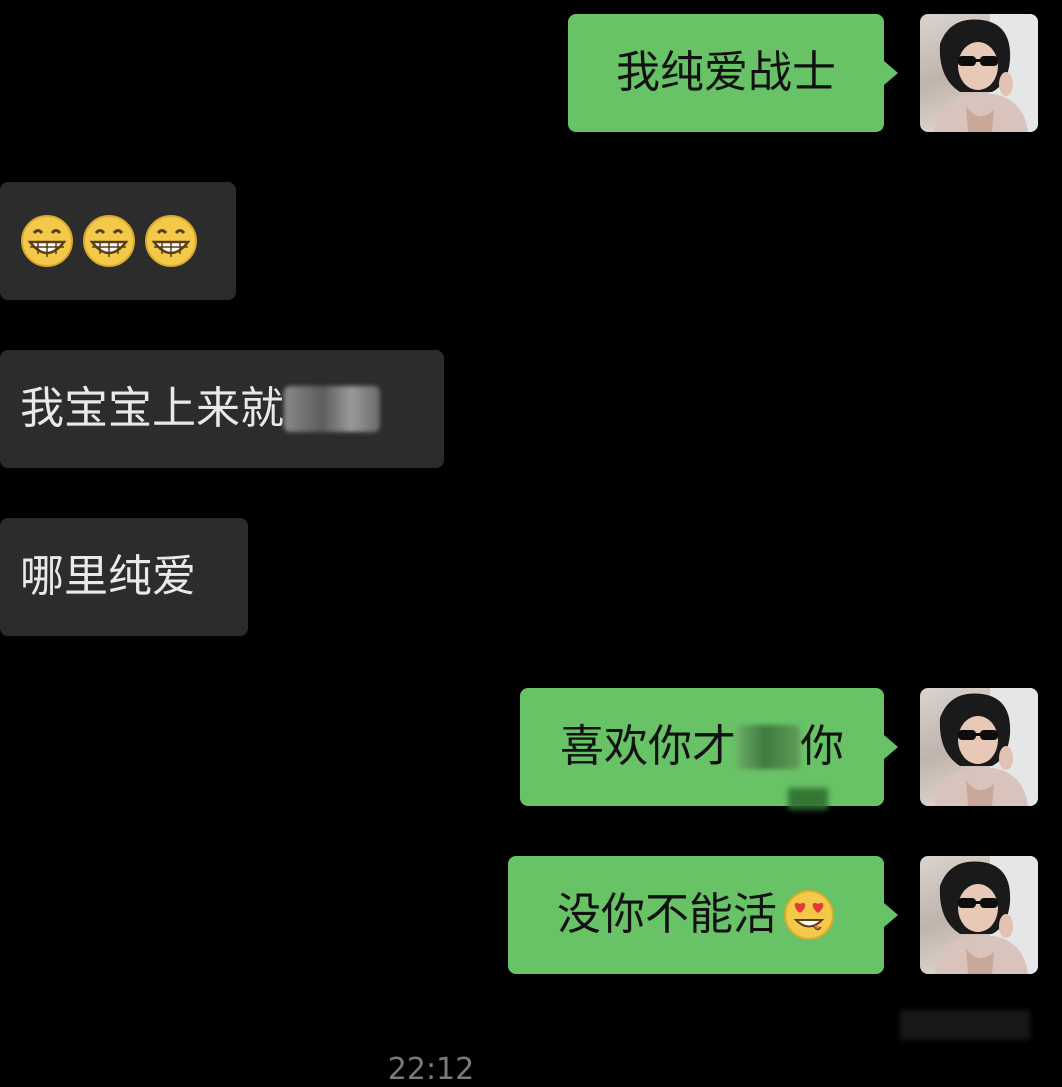 The image size is (1062, 1087). What do you see at coordinates (108, 576) in the screenshot?
I see `message-text: 哪里纯爱` at bounding box center [108, 576].